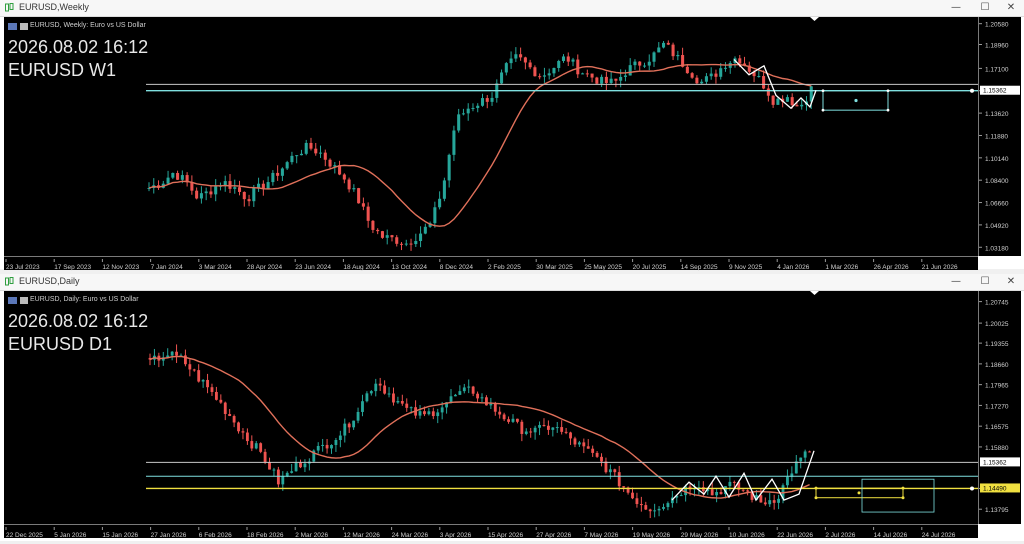 The image size is (1024, 544). What do you see at coordinates (997, 365) in the screenshot?
I see `price-tick-label: 1.18660` at bounding box center [997, 365].